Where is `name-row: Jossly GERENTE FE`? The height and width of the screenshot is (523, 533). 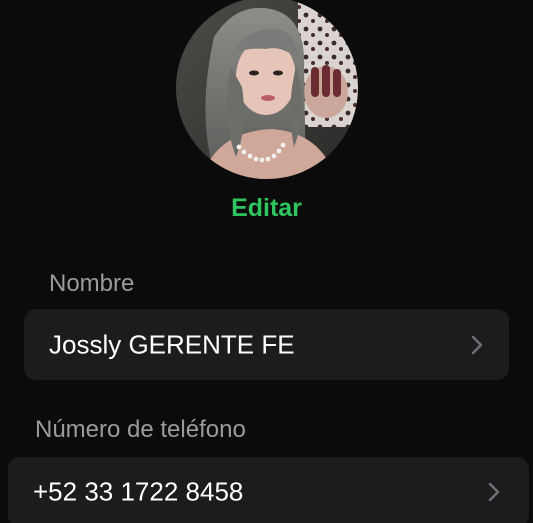 name-row: Jossly GERENTE FE is located at coordinates (266, 344).